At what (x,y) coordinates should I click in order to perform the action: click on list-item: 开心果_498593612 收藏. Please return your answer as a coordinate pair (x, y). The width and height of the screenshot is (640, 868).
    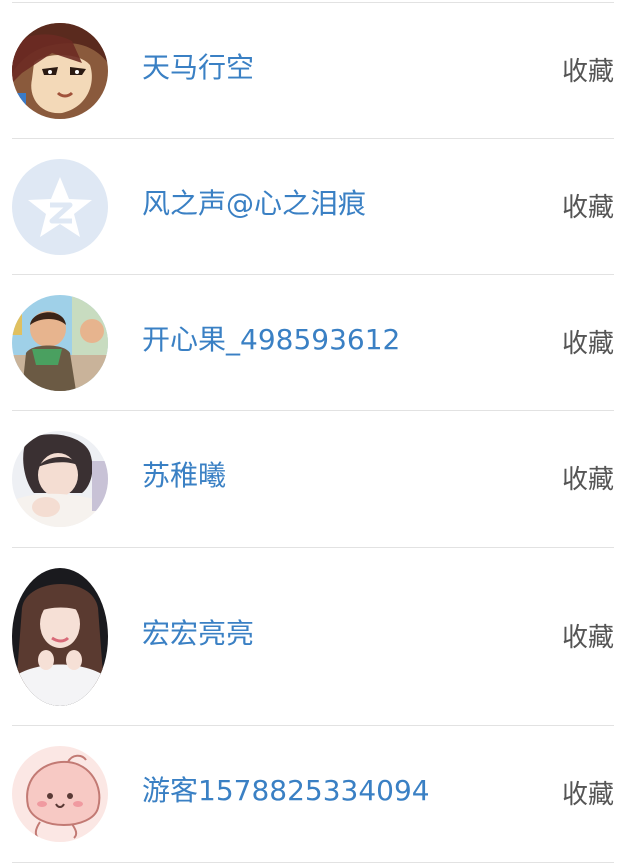
    Looking at the image, I should click on (313, 342).